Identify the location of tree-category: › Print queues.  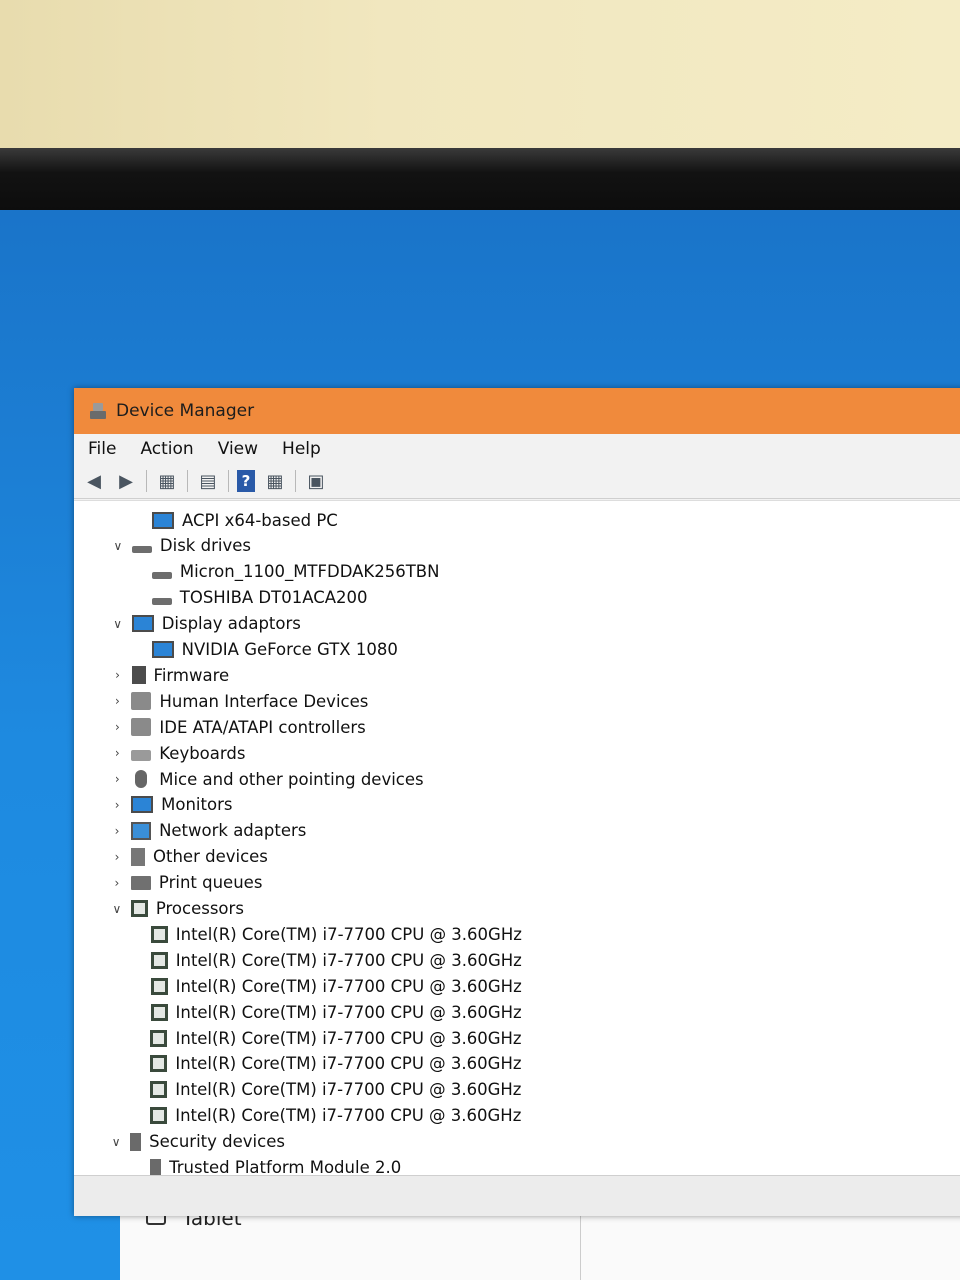
(186, 883).